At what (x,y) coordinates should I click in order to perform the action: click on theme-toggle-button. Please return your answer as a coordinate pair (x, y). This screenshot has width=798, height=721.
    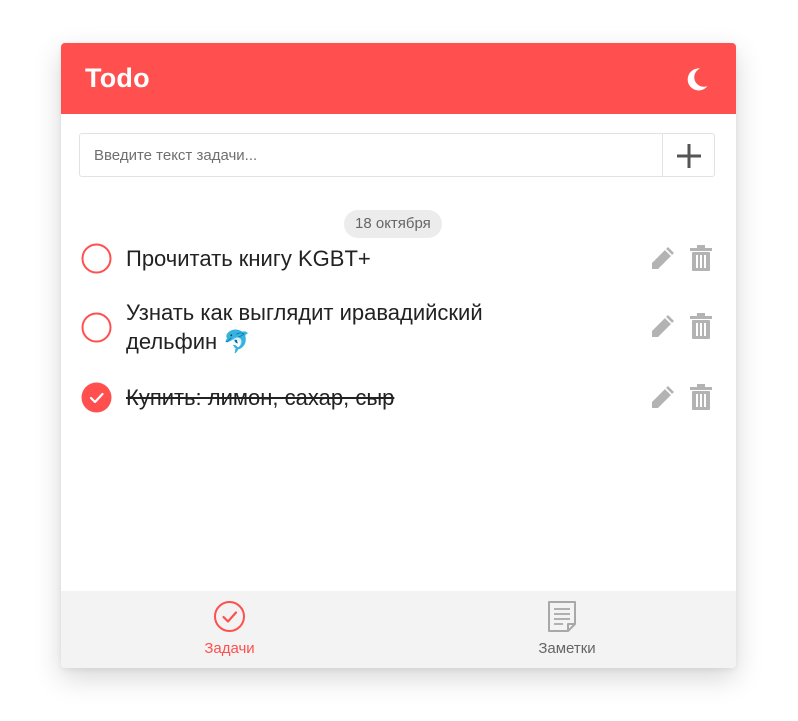
    Looking at the image, I should click on (697, 79).